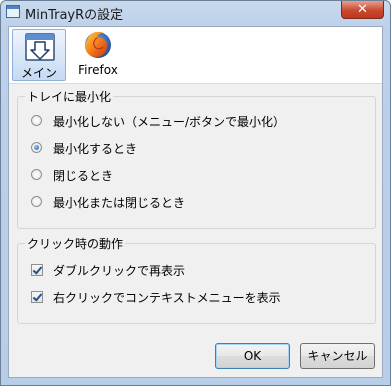 This screenshot has height=386, width=391. Describe the element at coordinates (119, 203) in the screenshot. I see `option-minimize-or-close-label: 最小化または閉じるとき` at that location.